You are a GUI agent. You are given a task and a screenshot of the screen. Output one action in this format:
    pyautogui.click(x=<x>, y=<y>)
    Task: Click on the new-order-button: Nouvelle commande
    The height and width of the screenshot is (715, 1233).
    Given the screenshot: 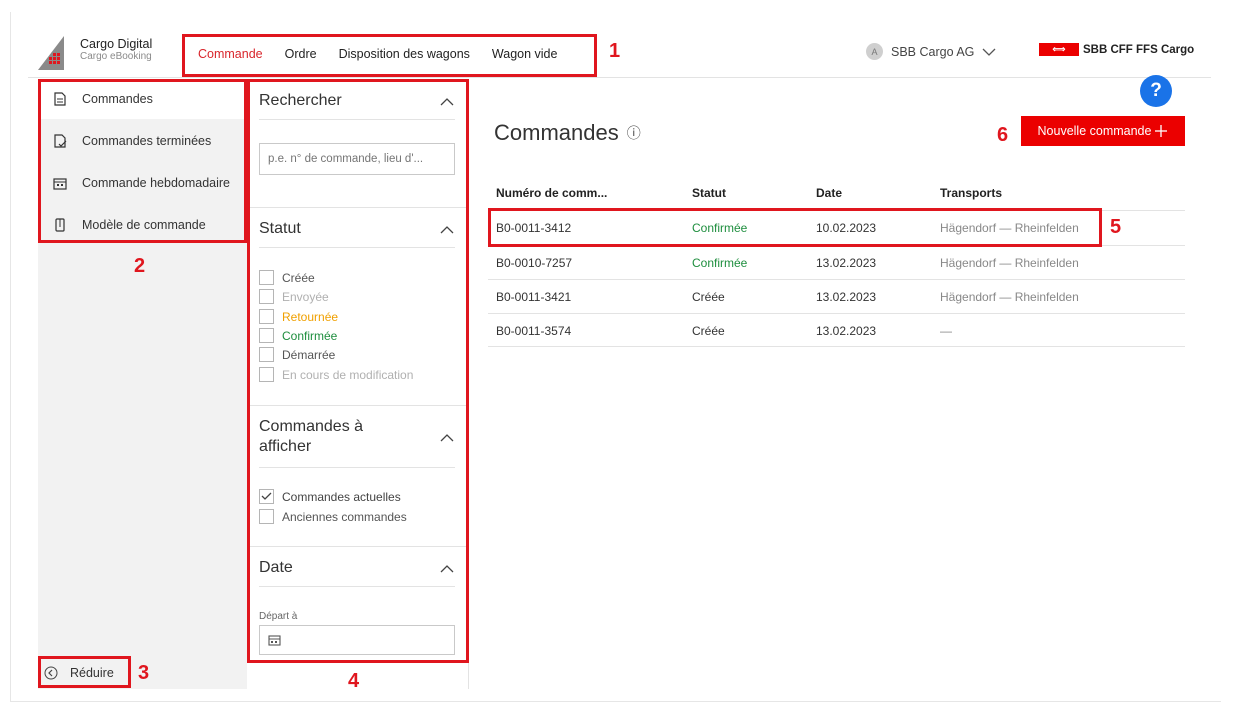 What is the action you would take?
    pyautogui.click(x=1103, y=131)
    